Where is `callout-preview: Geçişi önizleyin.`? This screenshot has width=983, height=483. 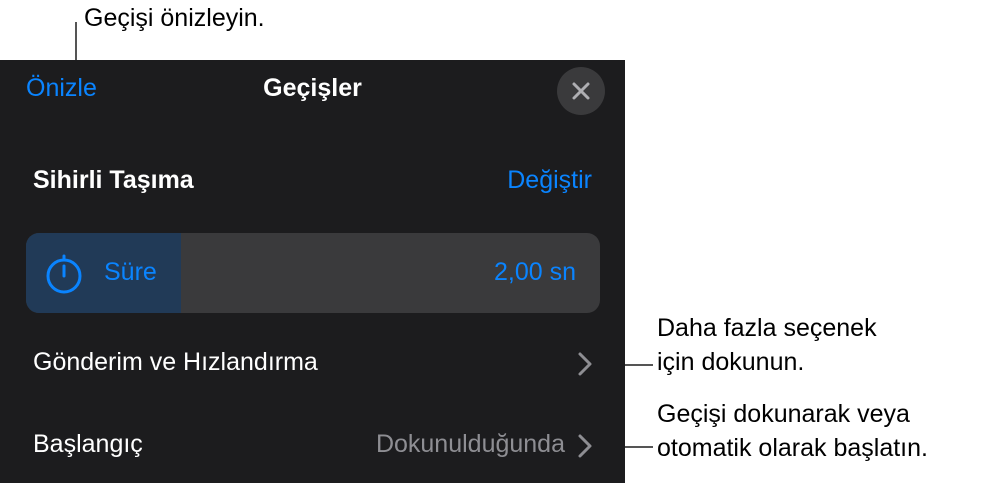 callout-preview: Geçişi önizleyin. is located at coordinates (174, 18).